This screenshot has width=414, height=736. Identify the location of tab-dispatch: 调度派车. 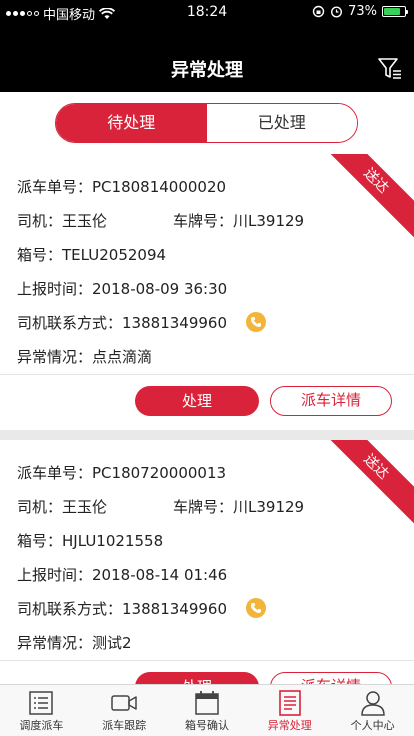
(41, 710).